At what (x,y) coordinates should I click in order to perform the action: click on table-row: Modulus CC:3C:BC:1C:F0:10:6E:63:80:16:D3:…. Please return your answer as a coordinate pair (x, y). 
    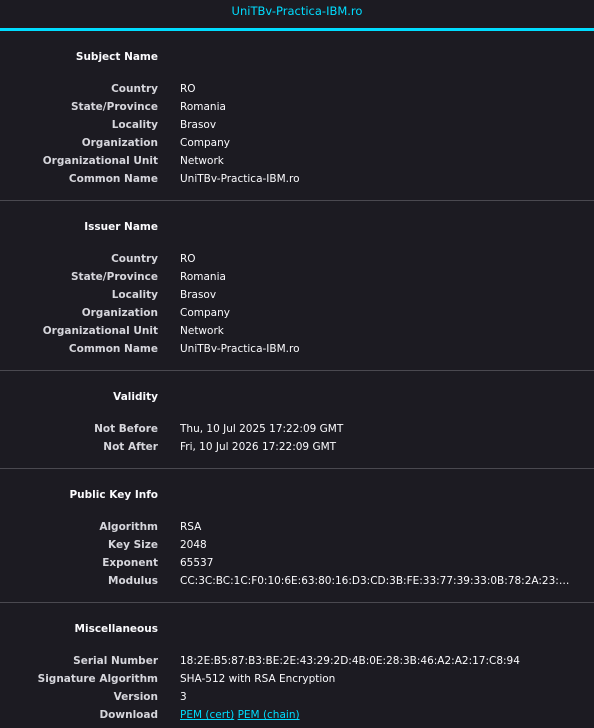
    Looking at the image, I should click on (297, 581).